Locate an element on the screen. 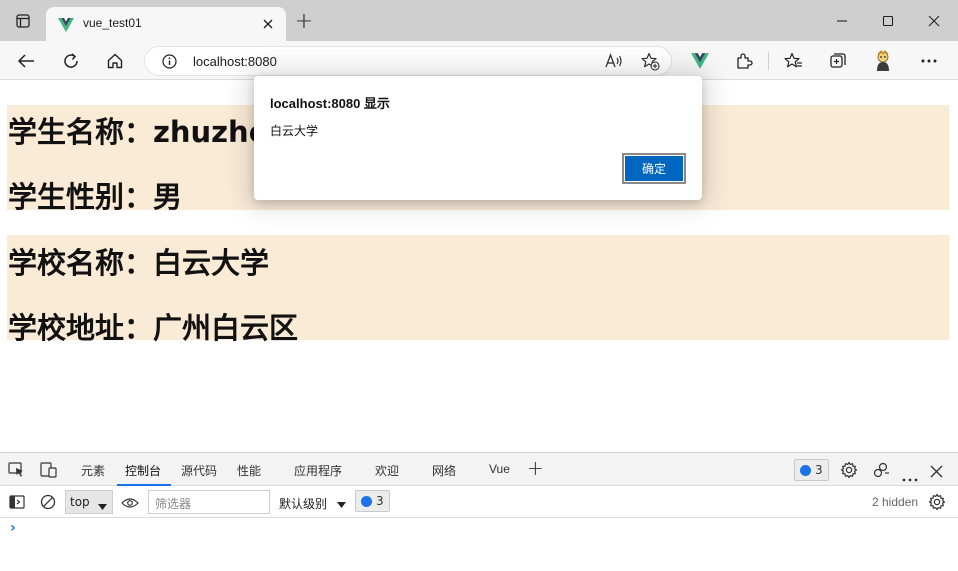 The height and width of the screenshot is (571, 958). log-level-value: 默认级别 is located at coordinates (303, 504).